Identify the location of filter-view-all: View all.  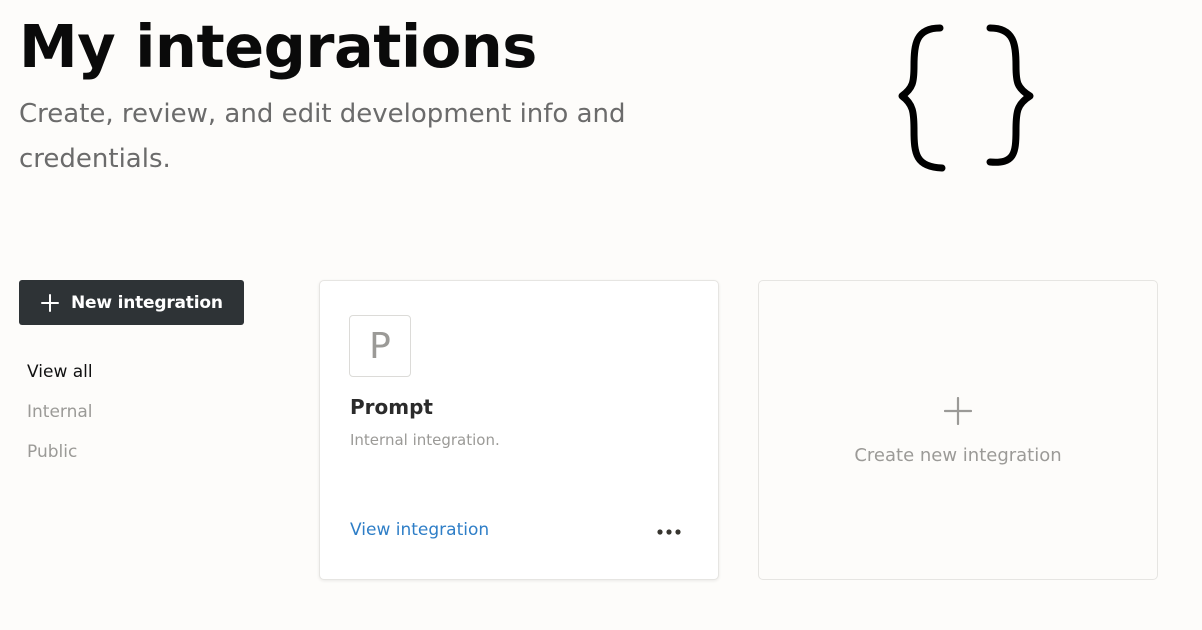
(60, 380).